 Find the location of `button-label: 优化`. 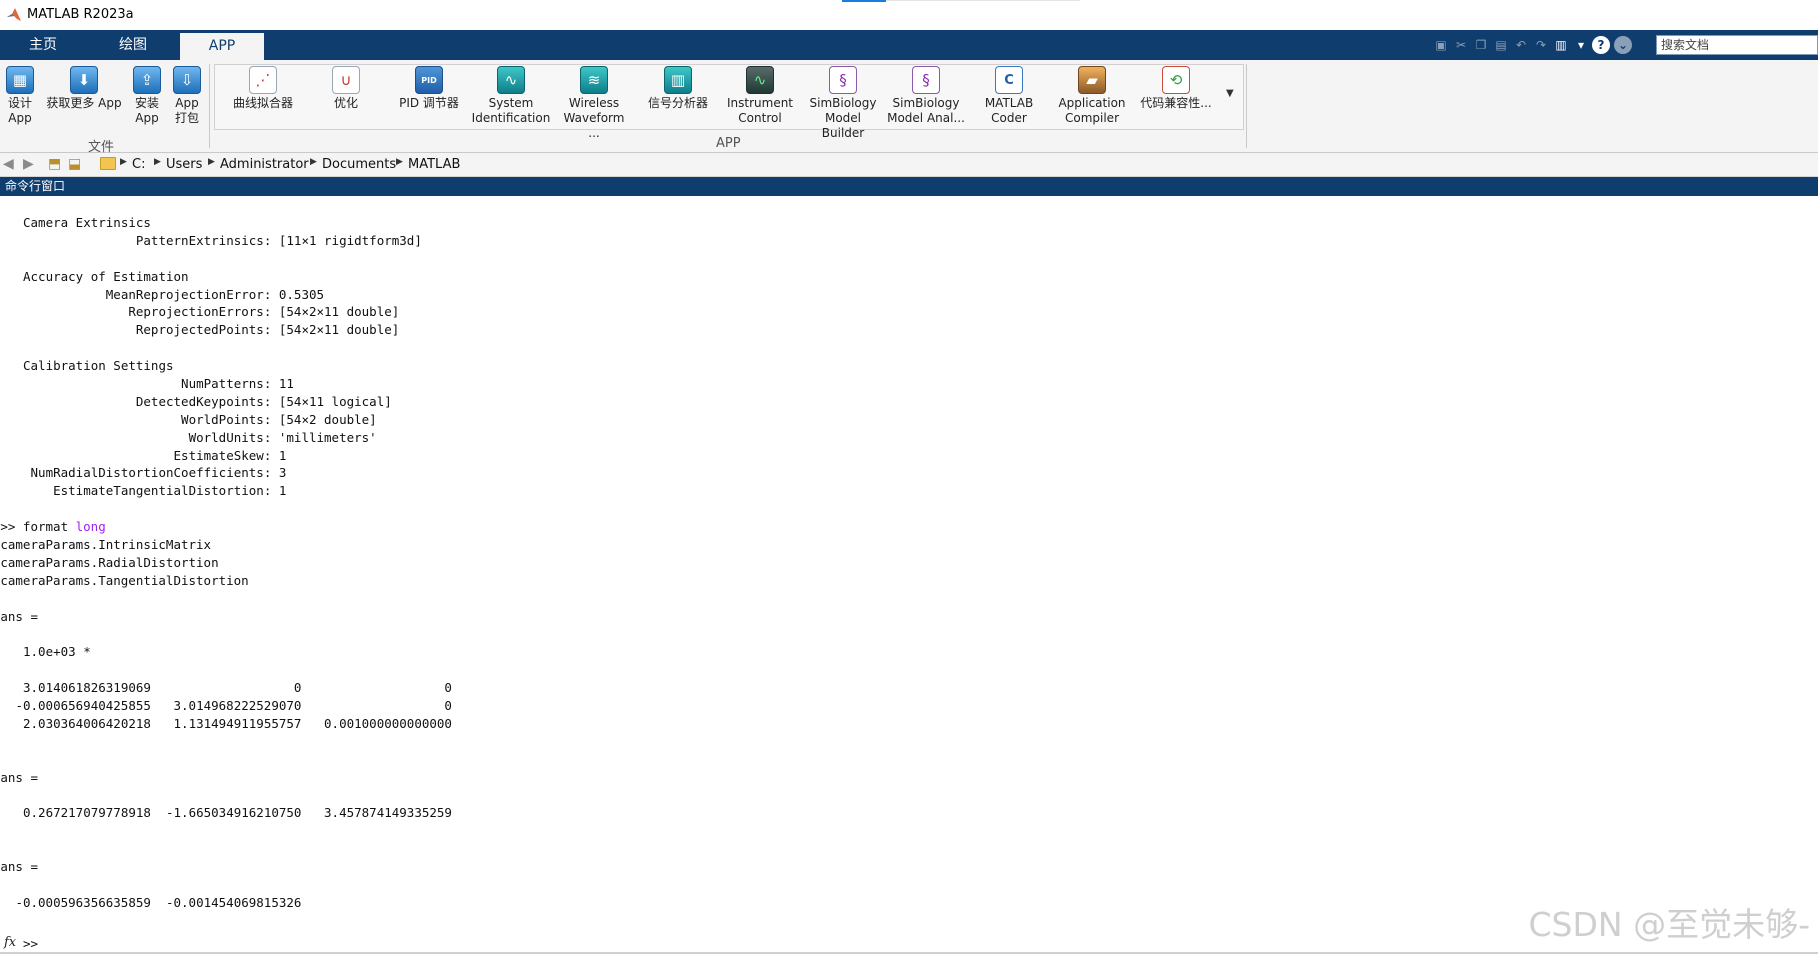

button-label: 优化 is located at coordinates (345, 103).